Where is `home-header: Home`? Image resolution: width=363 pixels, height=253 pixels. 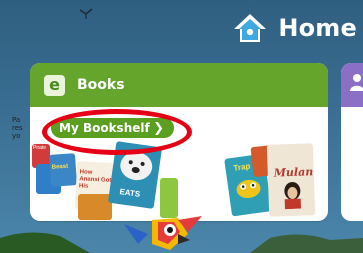 home-header: Home is located at coordinates (297, 28).